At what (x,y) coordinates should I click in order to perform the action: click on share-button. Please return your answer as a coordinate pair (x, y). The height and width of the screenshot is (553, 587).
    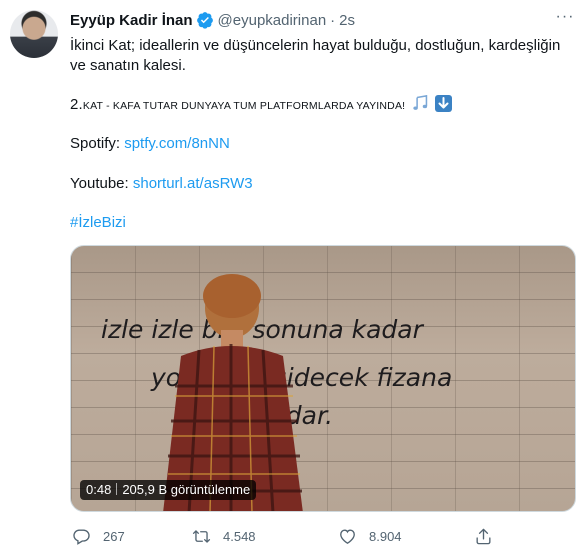
    Looking at the image, I should click on (489, 536).